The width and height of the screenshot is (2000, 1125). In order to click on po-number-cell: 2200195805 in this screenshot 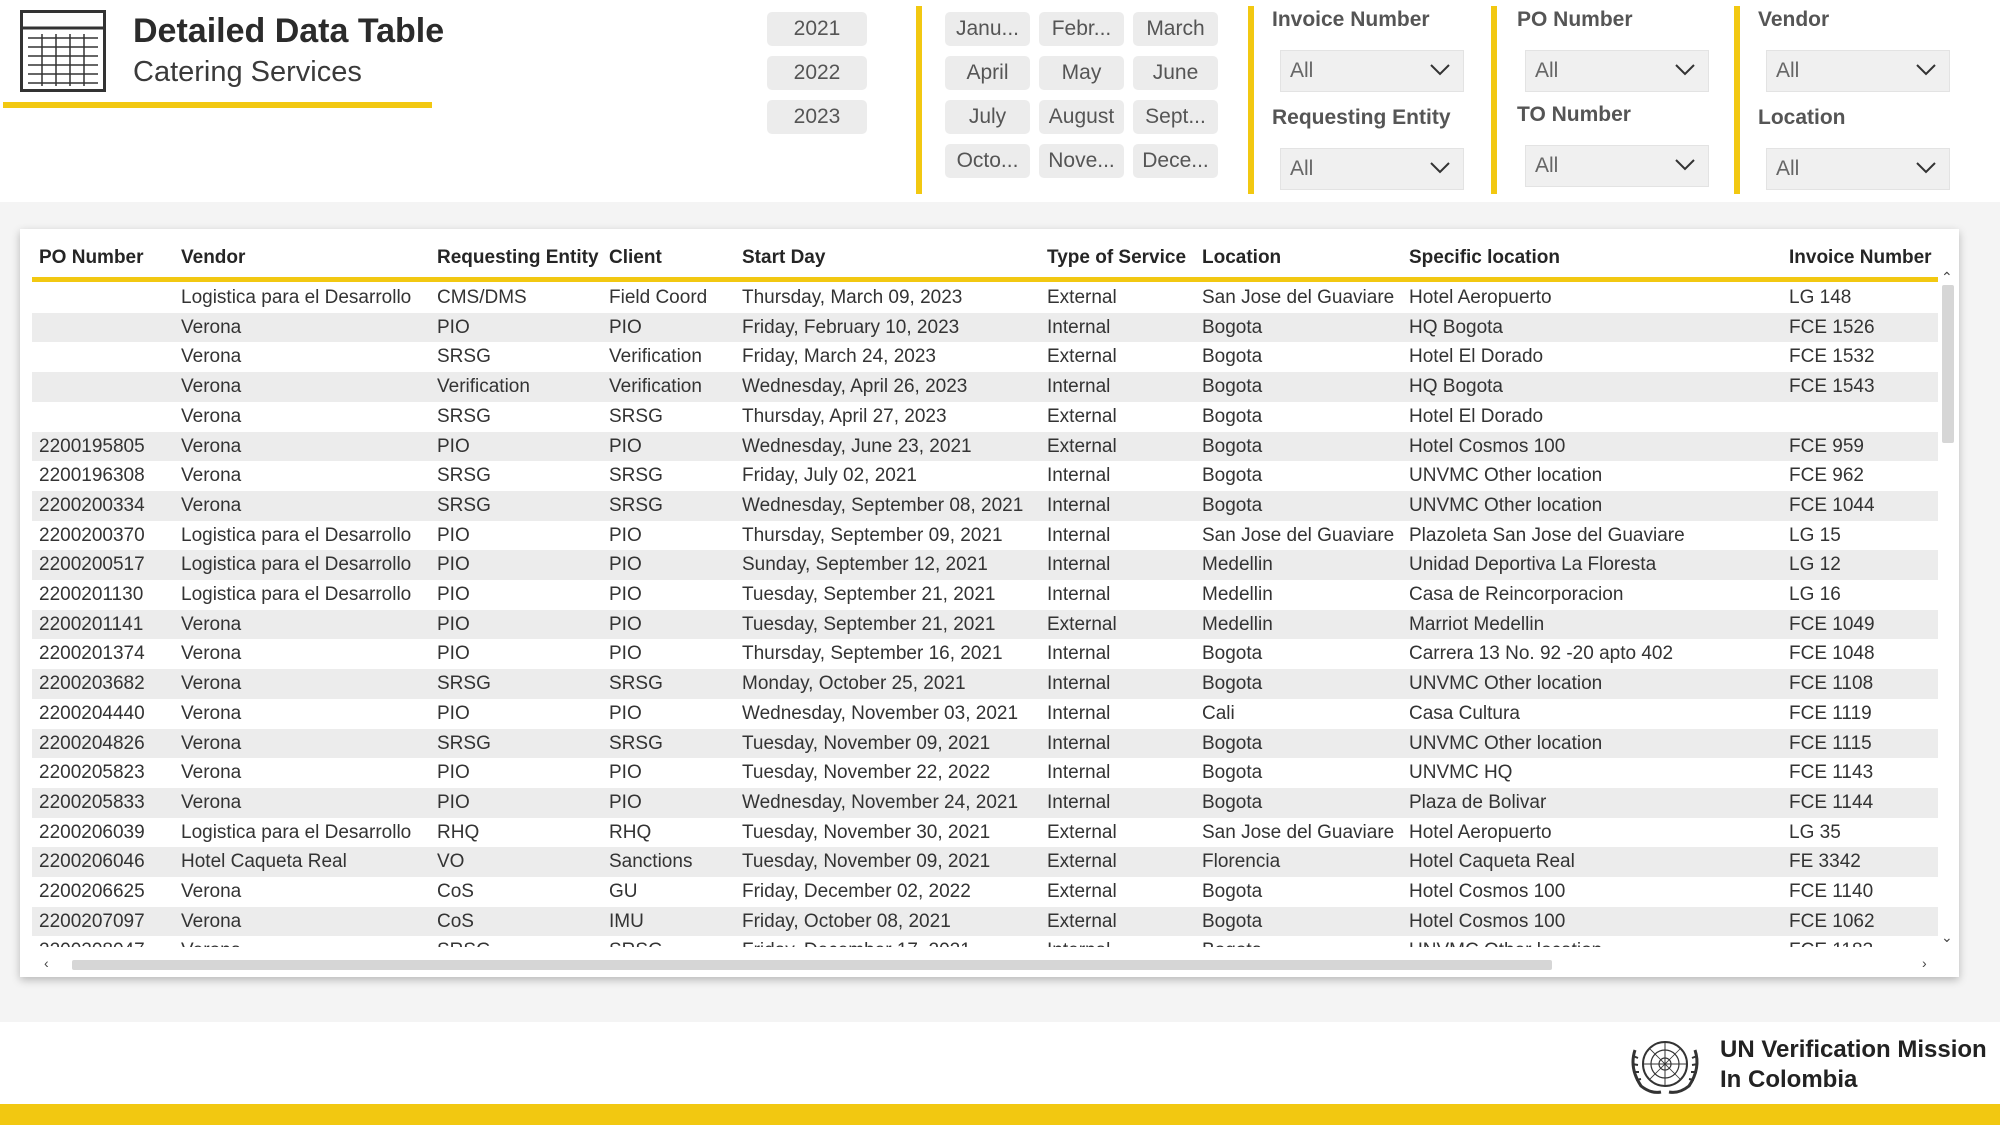, I will do `click(92, 446)`.